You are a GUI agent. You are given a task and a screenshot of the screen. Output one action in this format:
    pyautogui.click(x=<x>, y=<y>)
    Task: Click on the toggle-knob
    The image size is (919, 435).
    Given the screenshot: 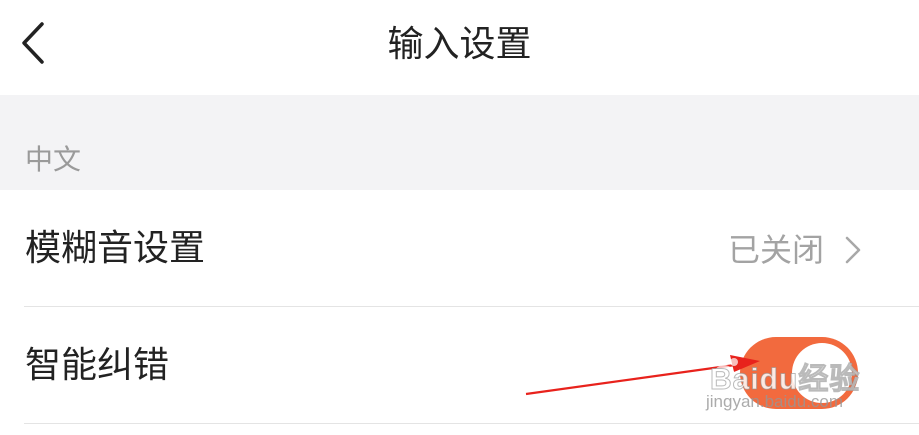 What is the action you would take?
    pyautogui.click(x=822, y=373)
    